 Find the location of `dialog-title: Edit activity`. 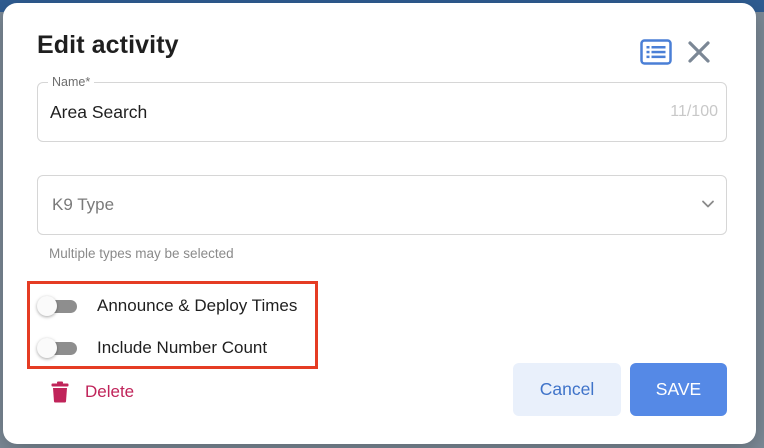

dialog-title: Edit activity is located at coordinates (108, 45).